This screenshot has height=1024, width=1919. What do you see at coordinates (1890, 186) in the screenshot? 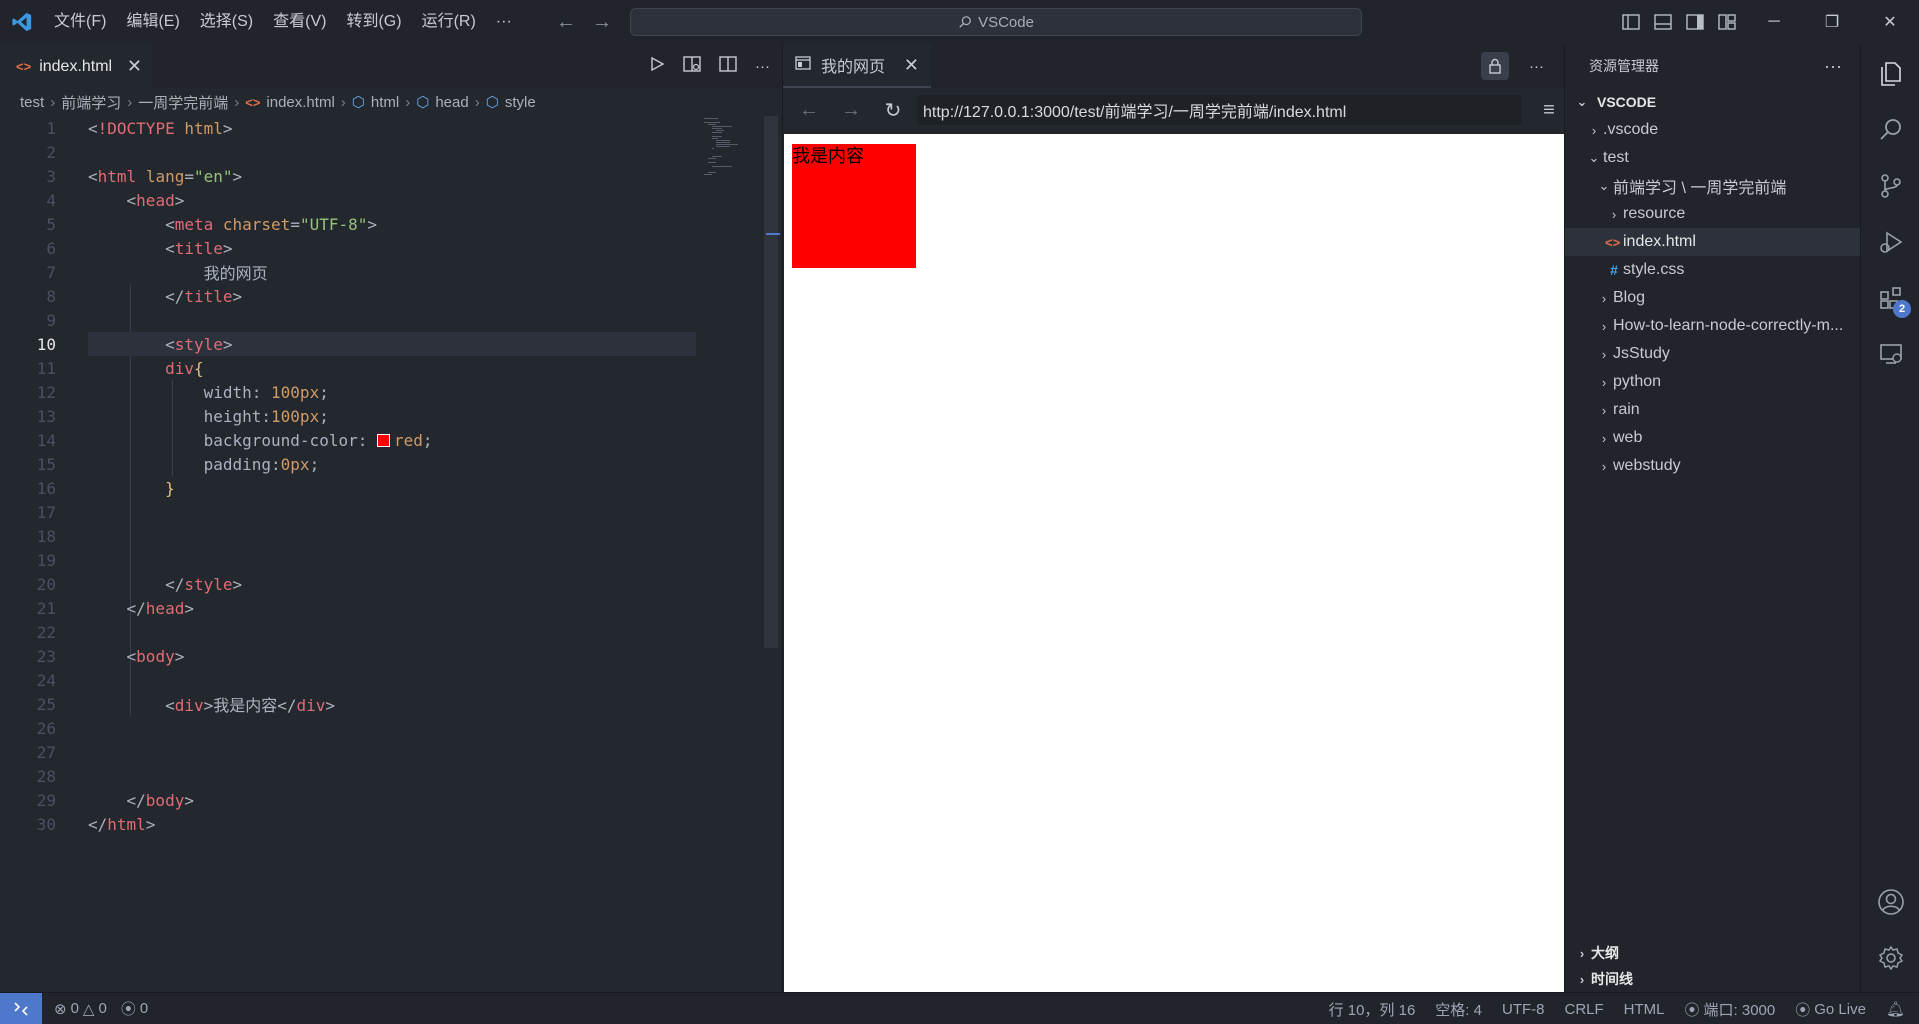
I see `source-control-icon` at bounding box center [1890, 186].